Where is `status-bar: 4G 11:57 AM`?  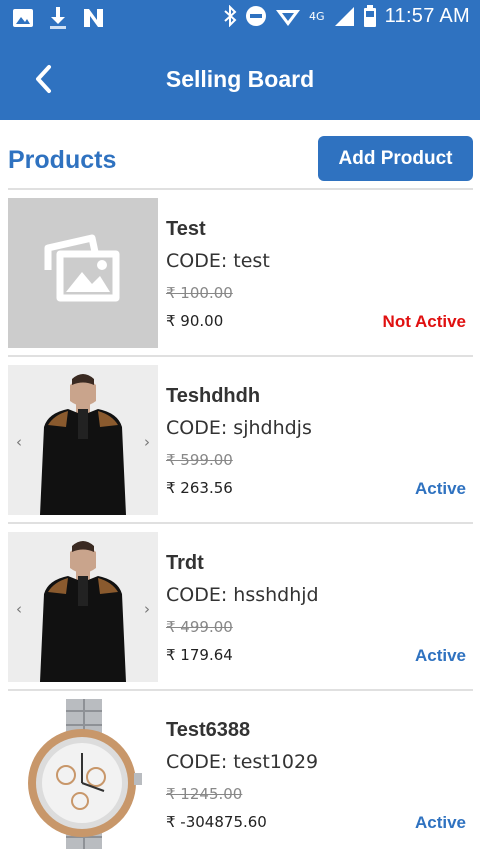
status-bar: 4G 11:57 AM is located at coordinates (240, 18).